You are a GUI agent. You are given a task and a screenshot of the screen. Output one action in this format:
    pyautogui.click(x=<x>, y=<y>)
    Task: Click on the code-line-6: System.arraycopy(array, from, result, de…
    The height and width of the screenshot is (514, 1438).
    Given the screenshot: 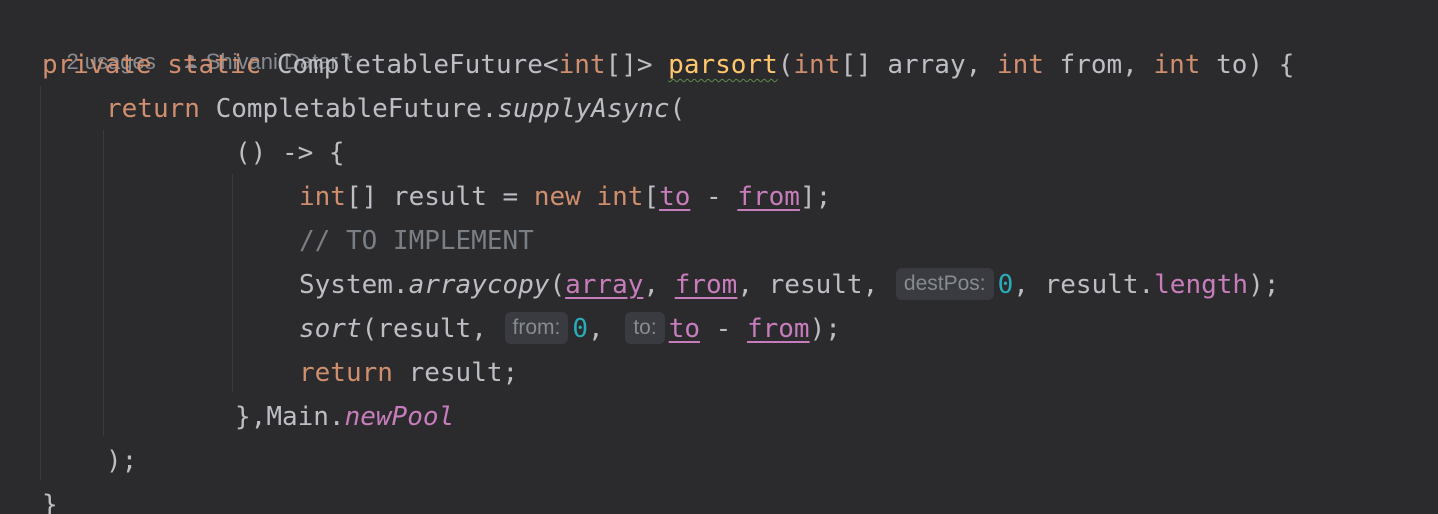 What is the action you would take?
    pyautogui.click(x=789, y=285)
    